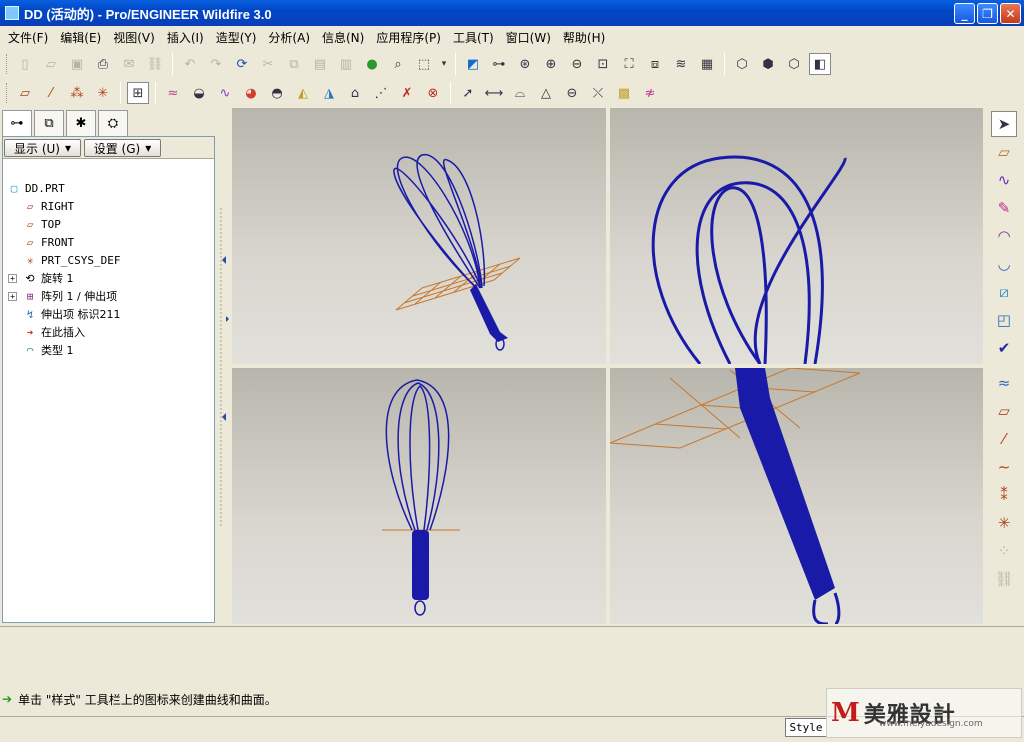 This screenshot has height=742, width=1024. What do you see at coordinates (236, 37) in the screenshot?
I see `menu-styling: 造型(Y)` at bounding box center [236, 37].